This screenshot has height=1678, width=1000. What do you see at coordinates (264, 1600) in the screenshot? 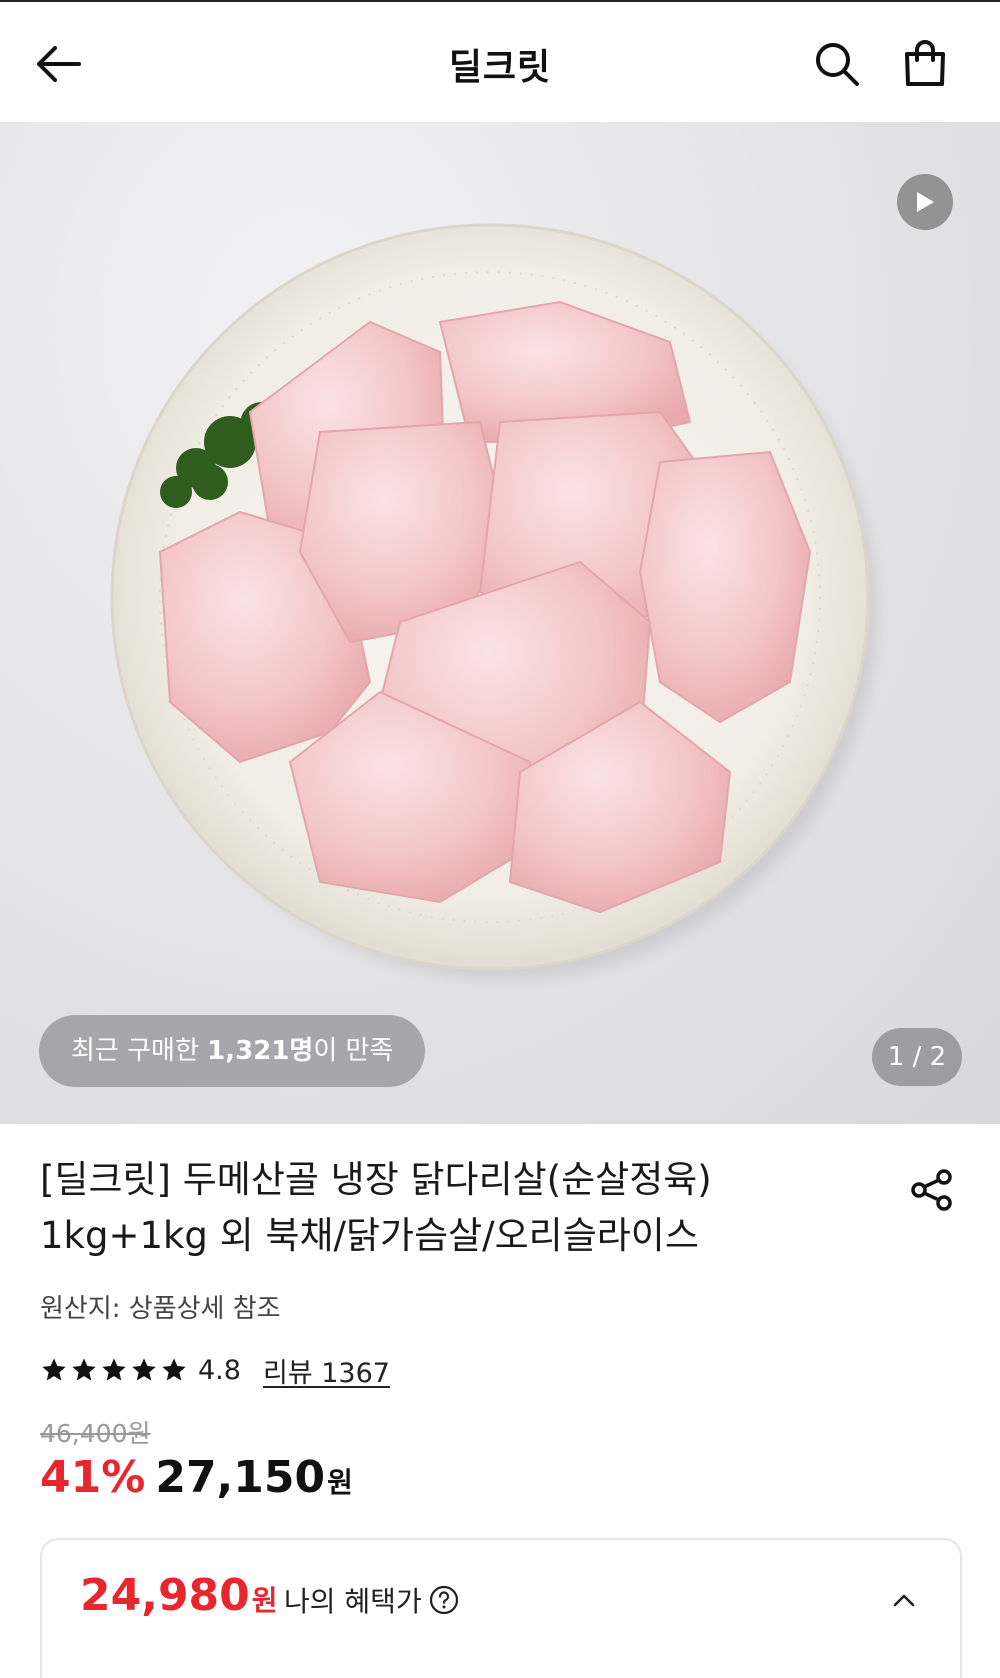
I see `benefit-currency: 원` at bounding box center [264, 1600].